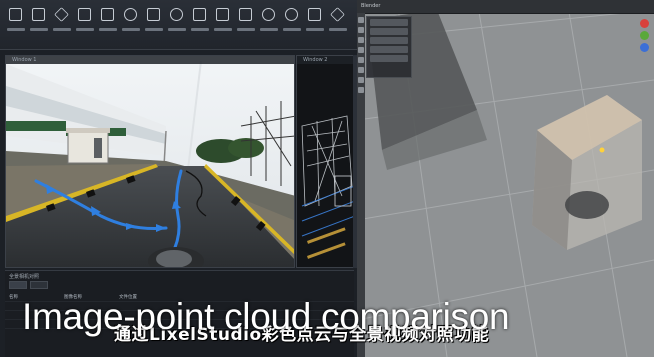 Image resolution: width=654 pixels, height=357 pixels. What do you see at coordinates (84, 23) in the screenshot?
I see `toolbar-button-cube` at bounding box center [84, 23].